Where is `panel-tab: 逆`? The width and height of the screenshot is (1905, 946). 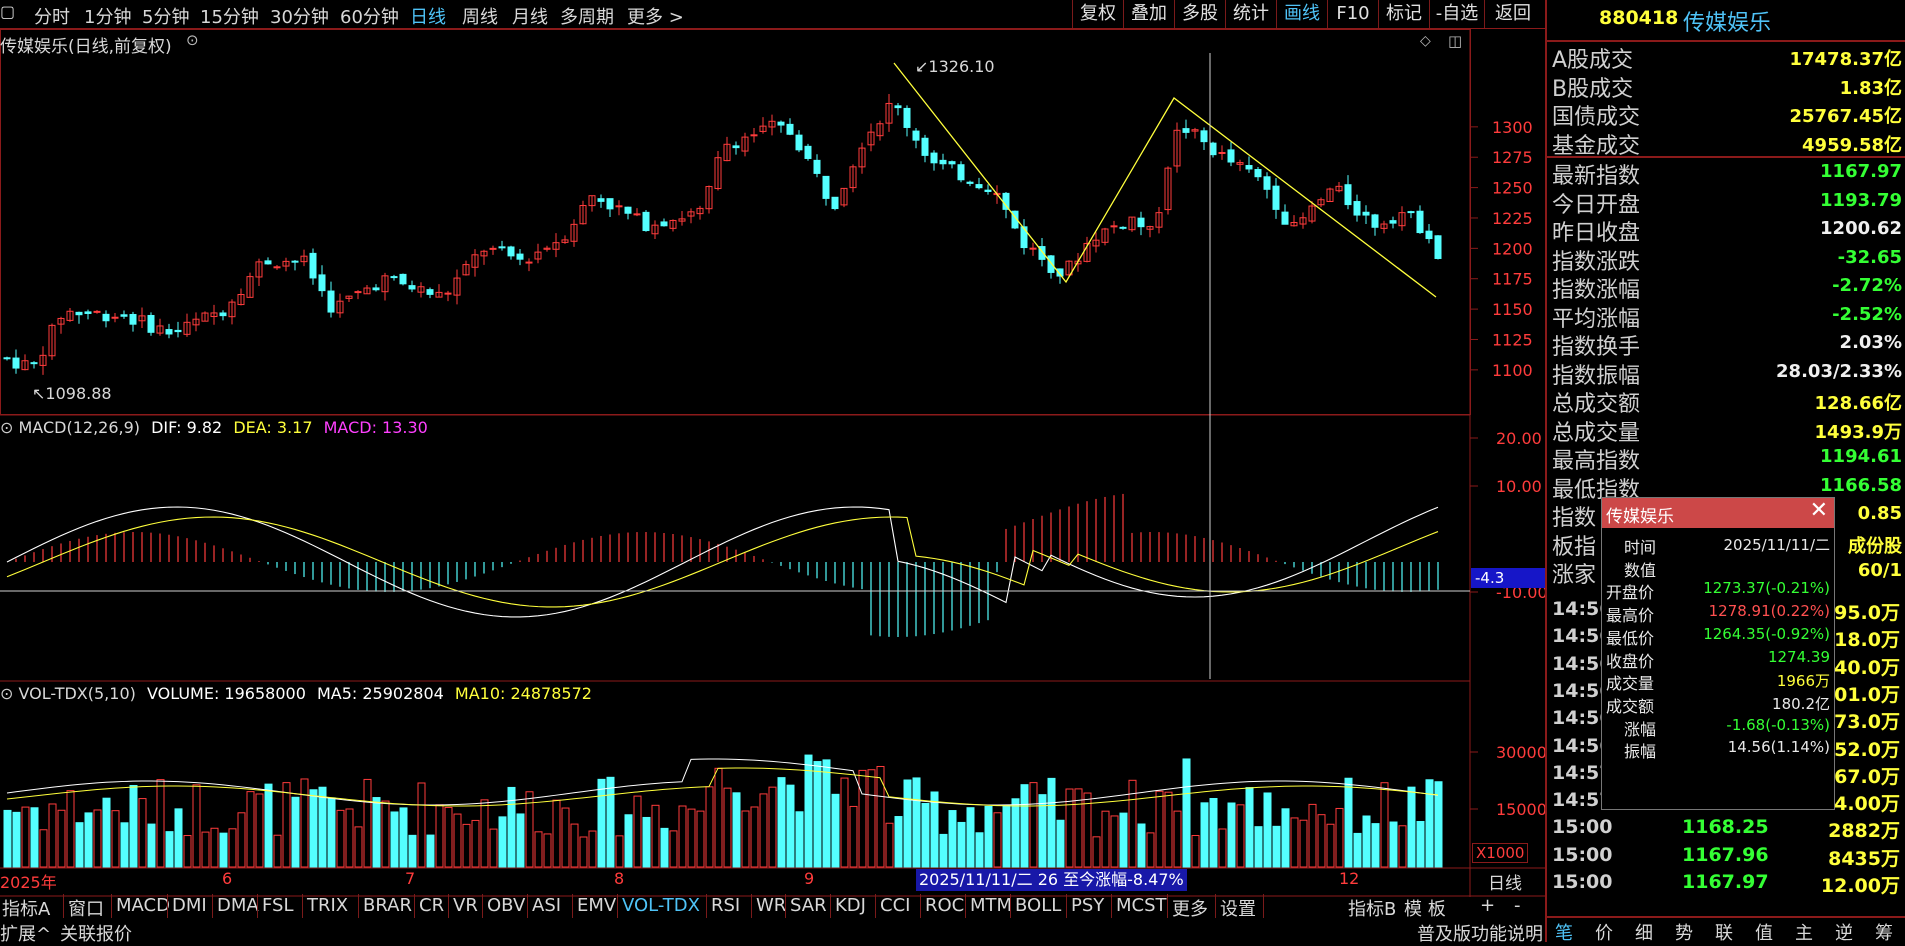
panel-tab: 逆 is located at coordinates (1844, 932).